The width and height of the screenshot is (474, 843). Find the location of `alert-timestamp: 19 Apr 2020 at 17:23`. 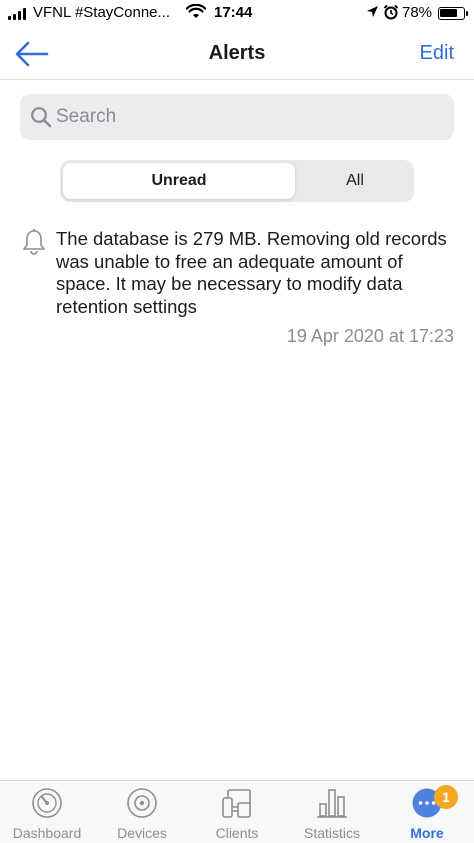

alert-timestamp: 19 Apr 2020 at 17:23 is located at coordinates (370, 336).